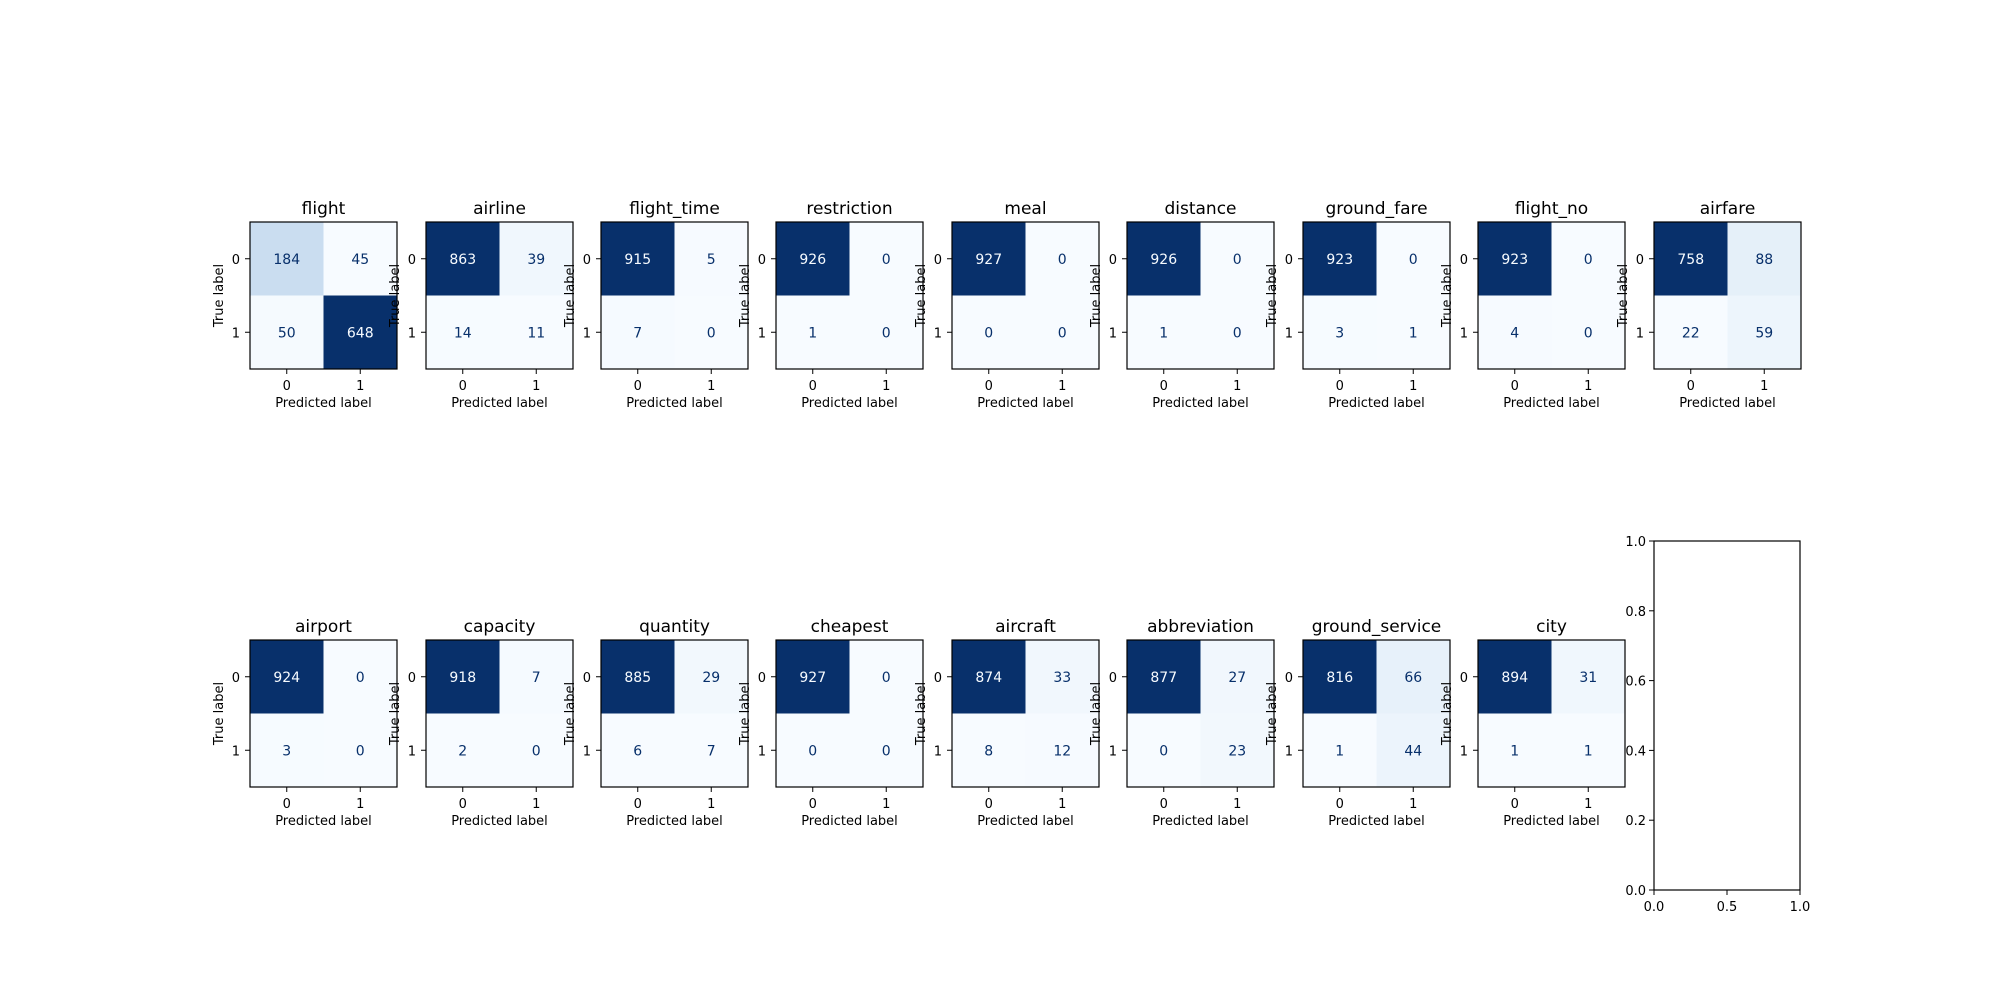  What do you see at coordinates (286, 751) in the screenshot?
I see `cell-value: 3` at bounding box center [286, 751].